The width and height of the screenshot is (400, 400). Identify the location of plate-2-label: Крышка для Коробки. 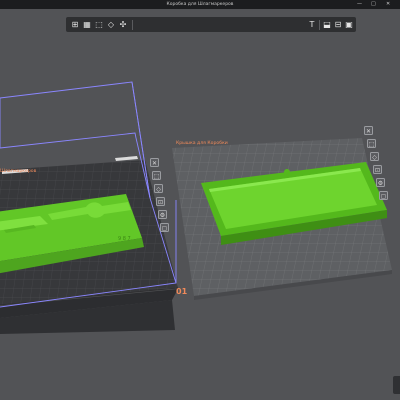
(202, 143).